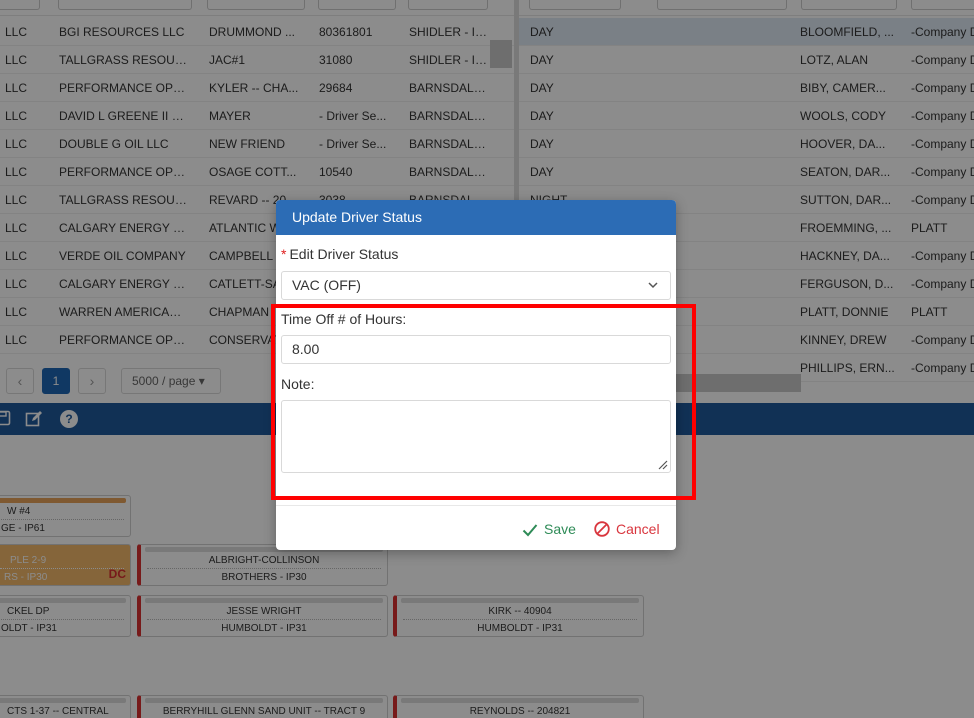 This screenshot has width=974, height=718. Describe the element at coordinates (476, 285) in the screenshot. I see `driver-status-select: VAC (OFF)` at that location.